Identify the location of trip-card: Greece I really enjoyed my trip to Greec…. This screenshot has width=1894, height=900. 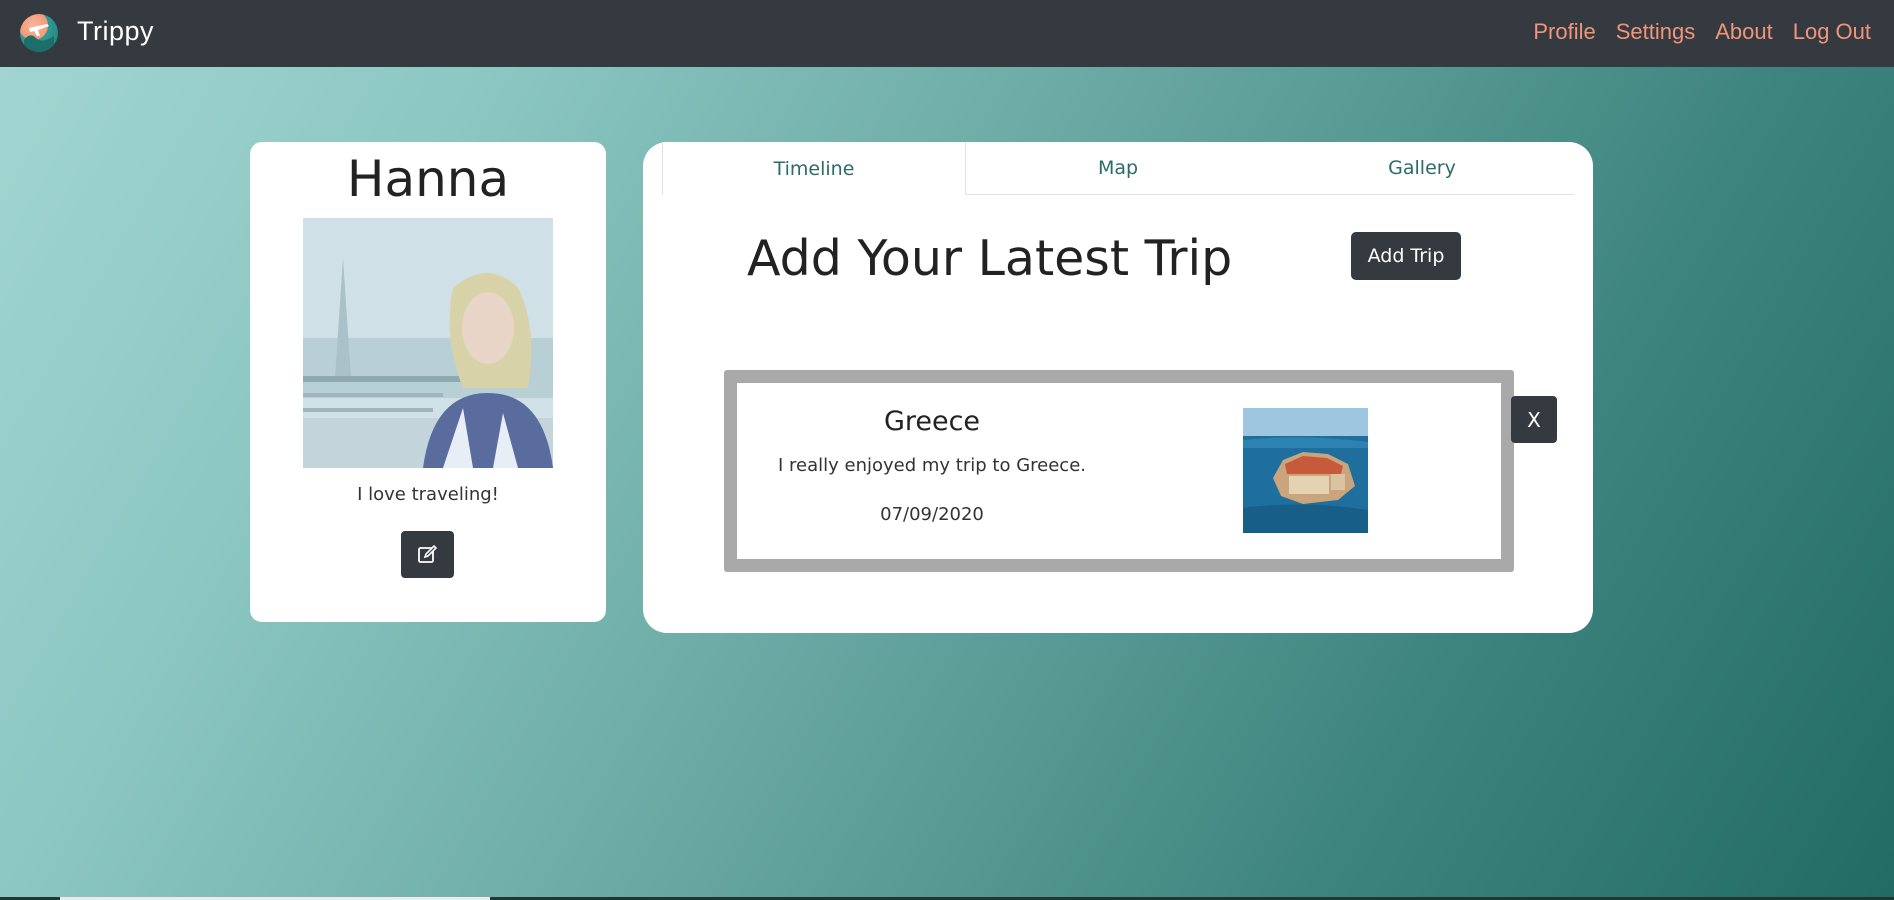
(1119, 471).